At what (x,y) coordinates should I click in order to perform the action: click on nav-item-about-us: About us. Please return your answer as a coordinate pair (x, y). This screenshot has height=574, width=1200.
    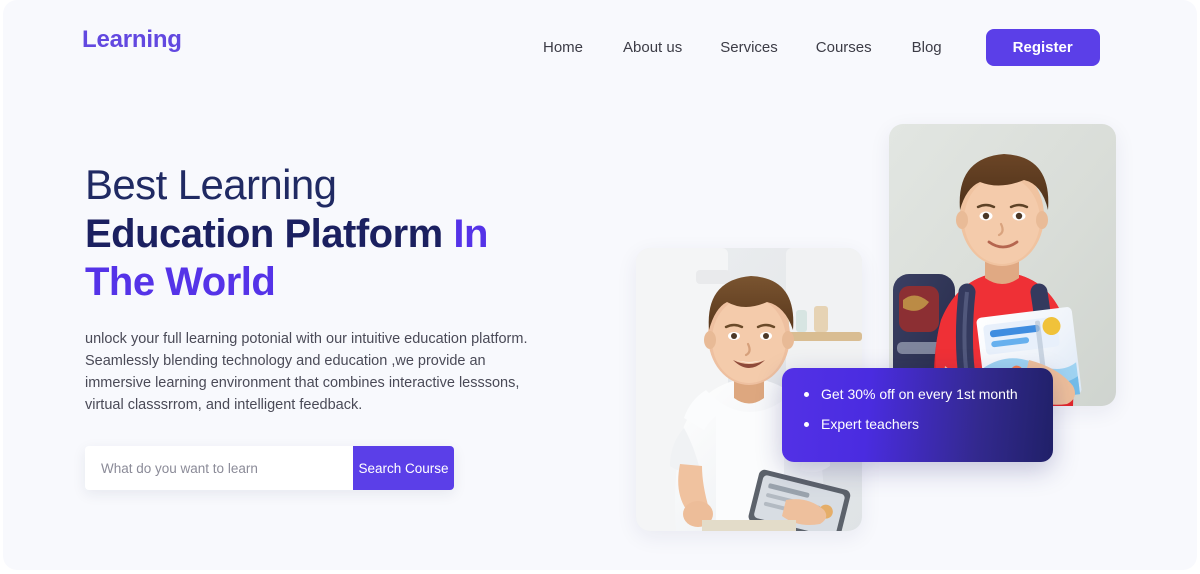
    Looking at the image, I should click on (652, 47).